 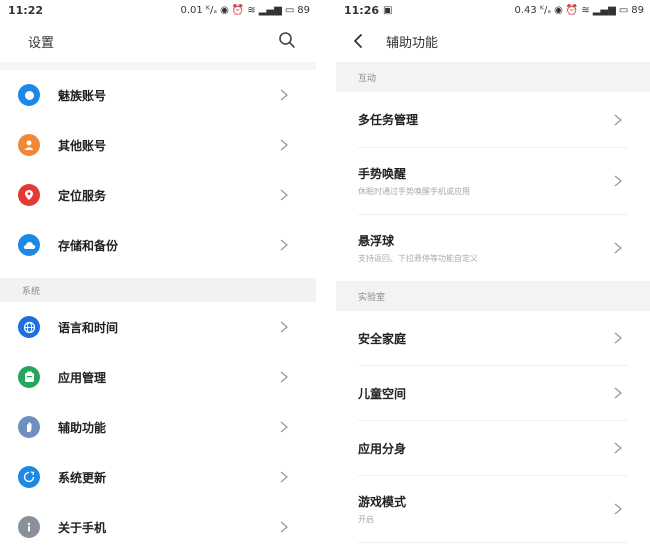 I want to click on section-title: 实验室, so click(x=372, y=297).